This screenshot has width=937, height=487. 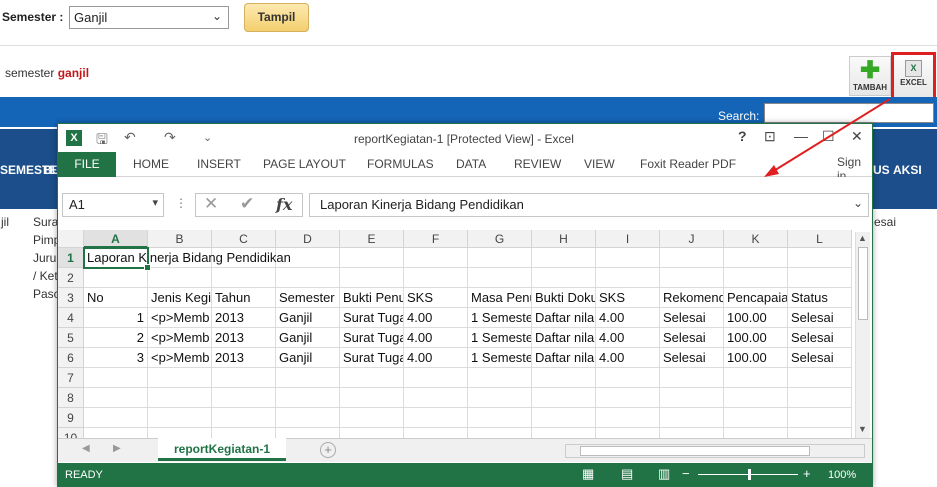 I want to click on title-cell: Laporan Kinerja Bidang Pendidikan, so click(x=189, y=258).